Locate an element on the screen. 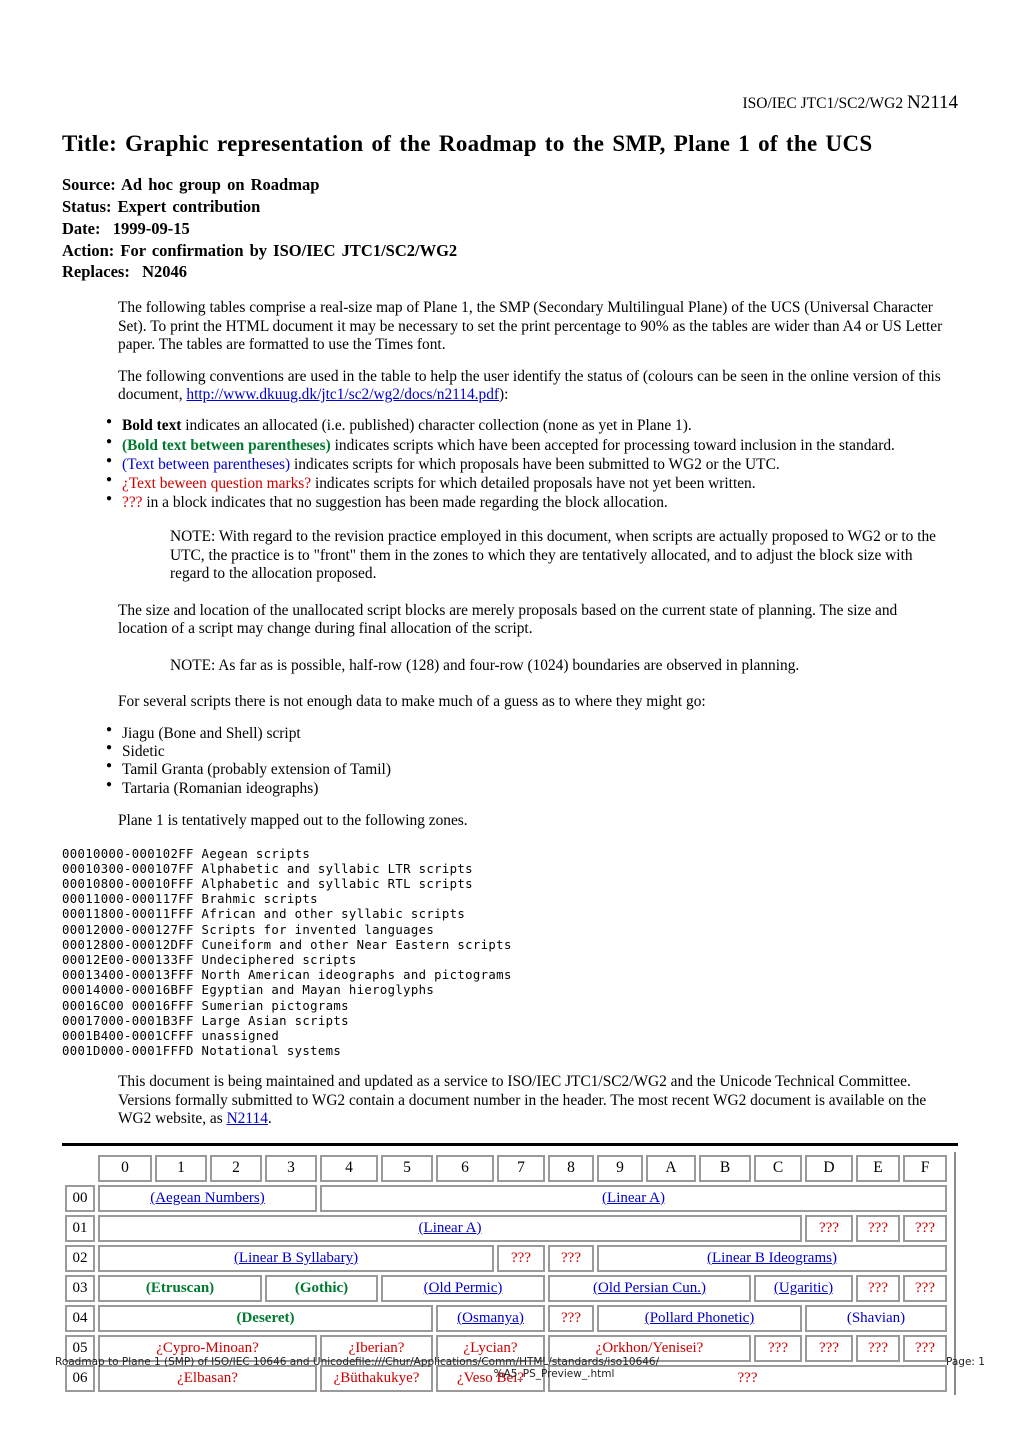 This screenshot has height=1443, width=1020. roadmap-row-header-00: 00 is located at coordinates (80, 1198).